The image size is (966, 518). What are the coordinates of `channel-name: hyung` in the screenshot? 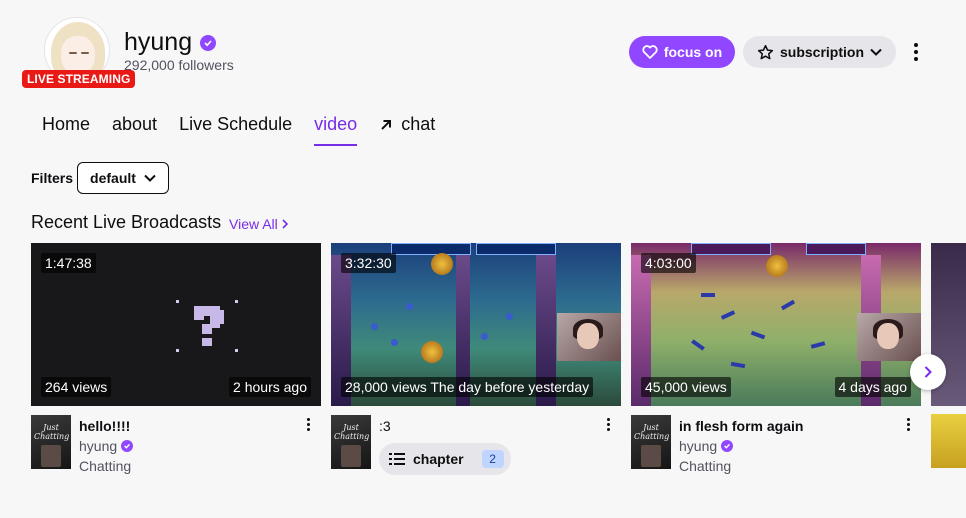 It's located at (170, 42).